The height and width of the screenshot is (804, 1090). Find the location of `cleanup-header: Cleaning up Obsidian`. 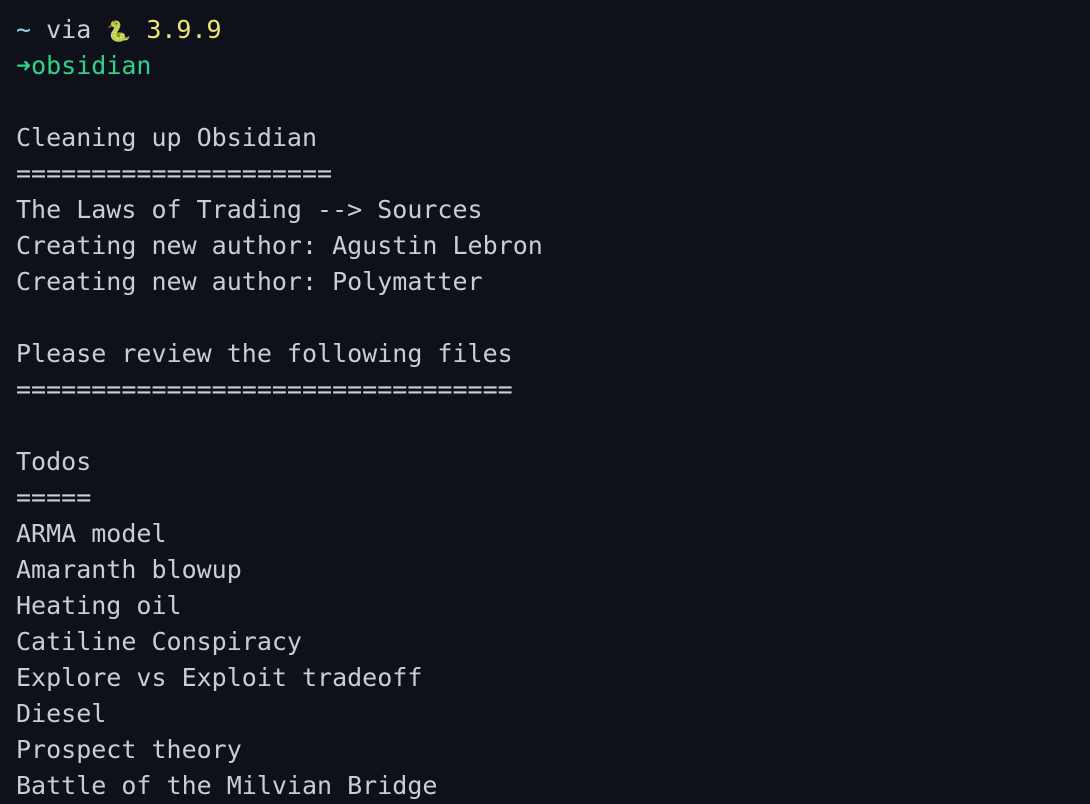

cleanup-header: Cleaning up Obsidian is located at coordinates (167, 137).